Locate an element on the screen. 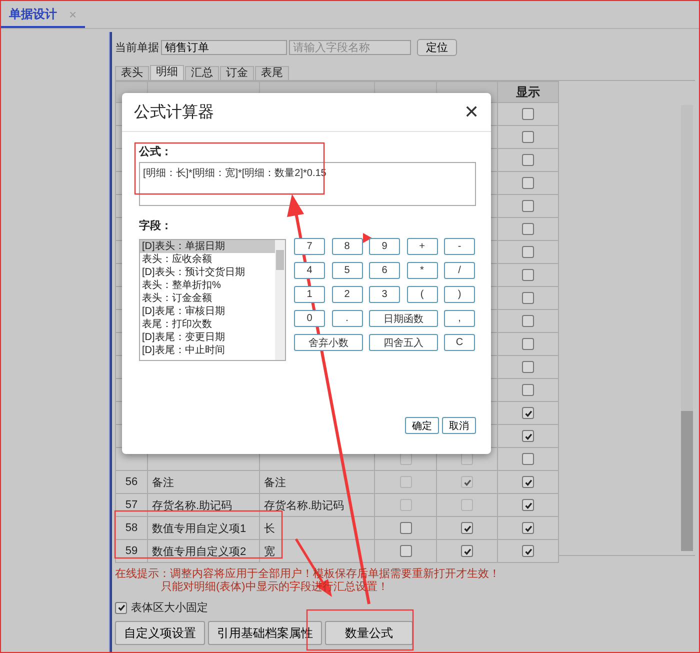  fixed-size-checkbox is located at coordinates (121, 608).